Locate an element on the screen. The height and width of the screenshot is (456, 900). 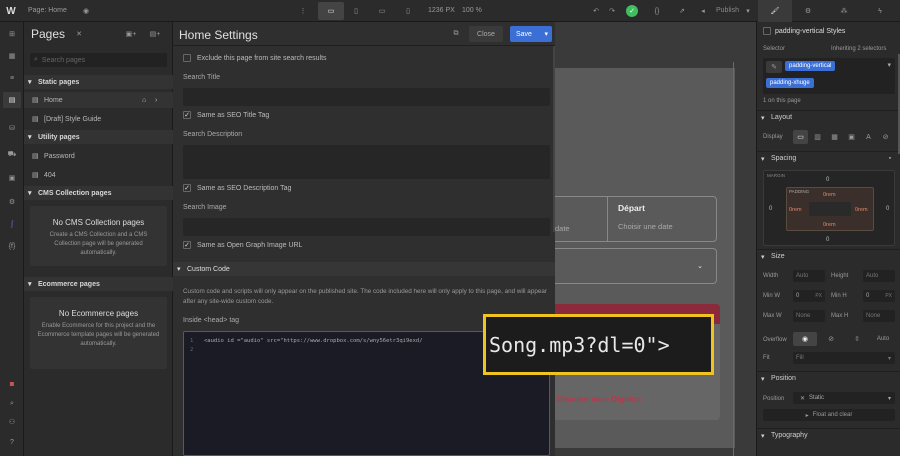
search-icon: ⌕ is located at coordinates (12, 404).